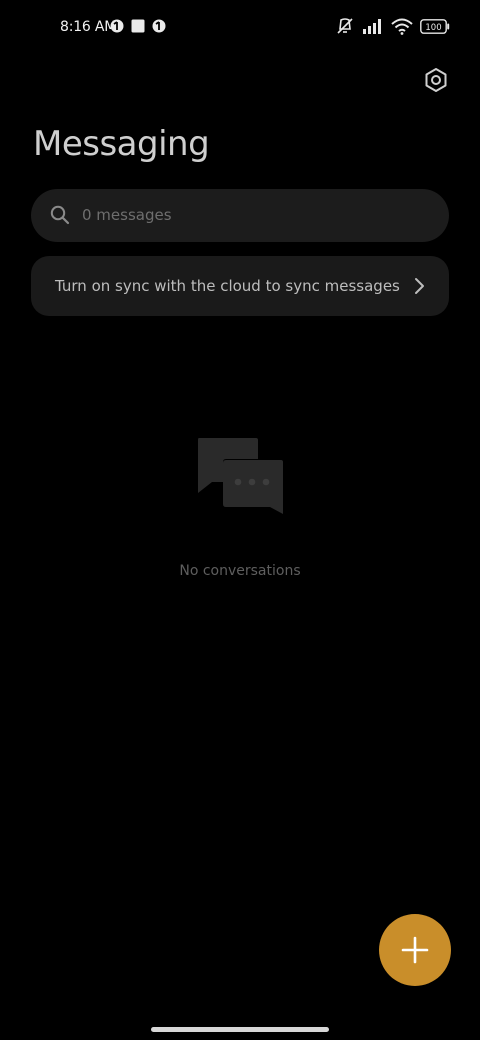 The image size is (480, 1040). Describe the element at coordinates (402, 26) in the screenshot. I see `wifi-icon` at that location.